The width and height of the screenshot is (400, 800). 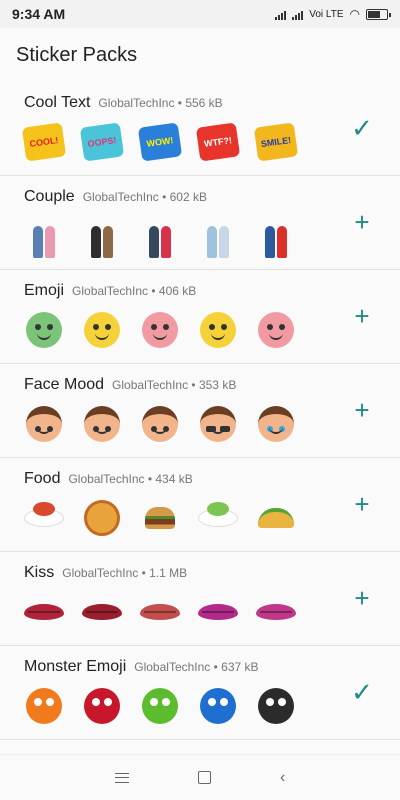 I want to click on sticker-pack-face-mood: Face Mood GlobalTechInc • 353 kB +, so click(x=200, y=411).